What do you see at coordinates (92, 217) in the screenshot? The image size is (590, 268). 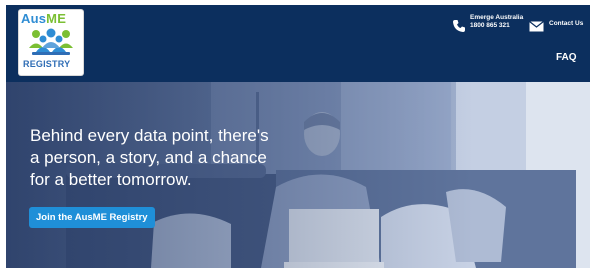 I see `join-registry-button: Join the AusME Registry` at bounding box center [92, 217].